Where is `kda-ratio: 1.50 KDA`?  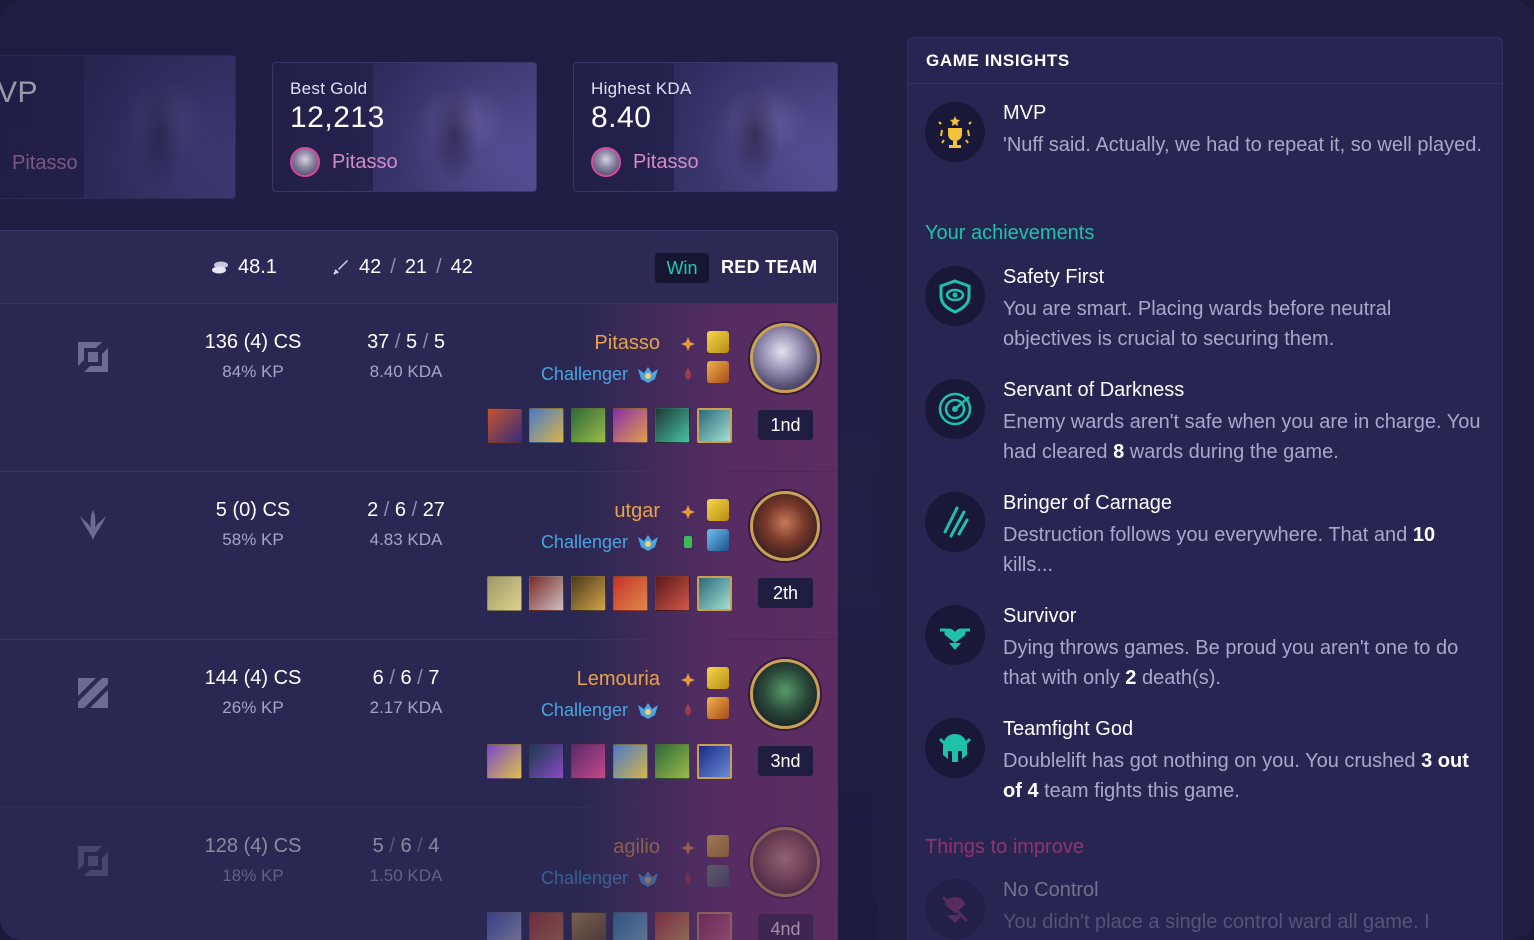 kda-ratio: 1.50 KDA is located at coordinates (406, 875).